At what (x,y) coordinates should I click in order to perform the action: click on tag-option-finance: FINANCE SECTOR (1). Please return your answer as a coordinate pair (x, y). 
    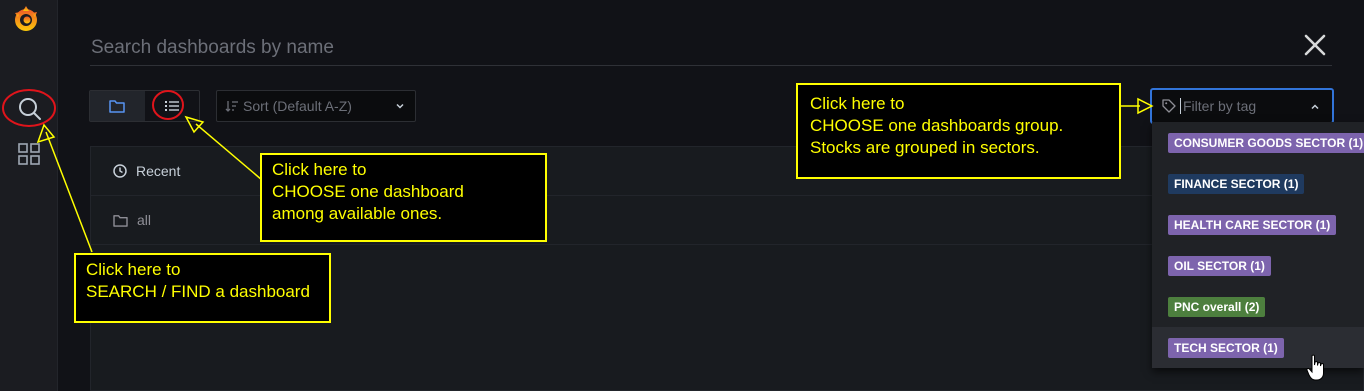
    Looking at the image, I should click on (1258, 183).